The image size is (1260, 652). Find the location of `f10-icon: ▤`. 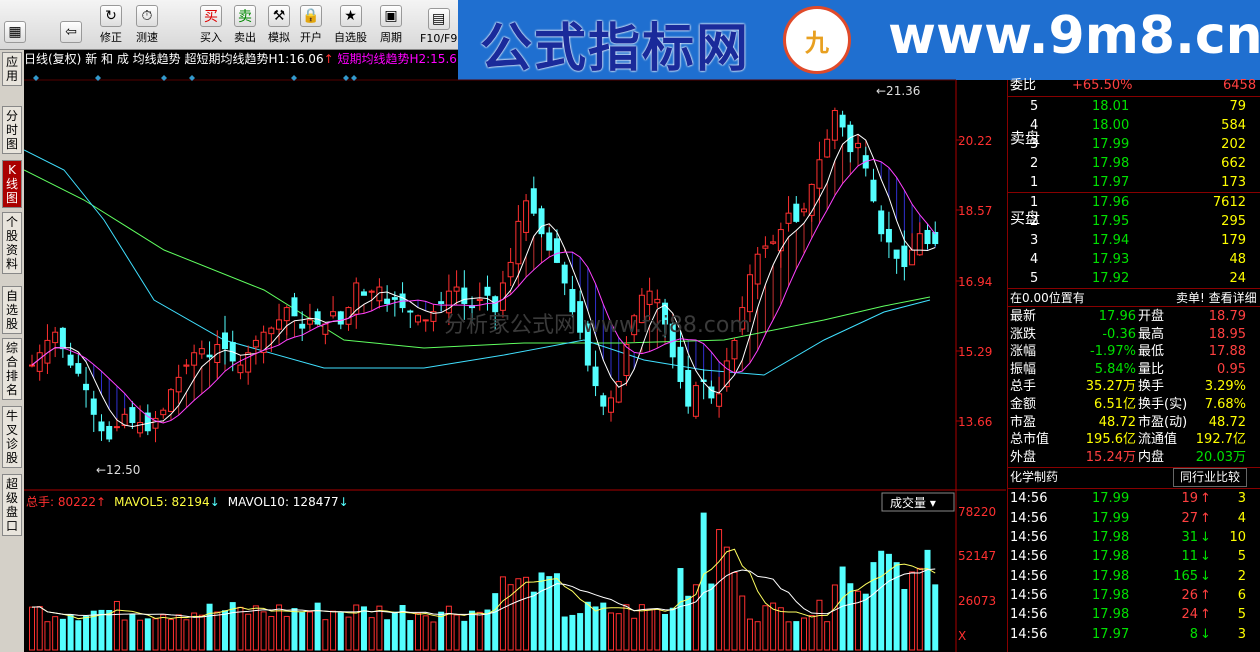

f10-icon: ▤ is located at coordinates (438, 19).